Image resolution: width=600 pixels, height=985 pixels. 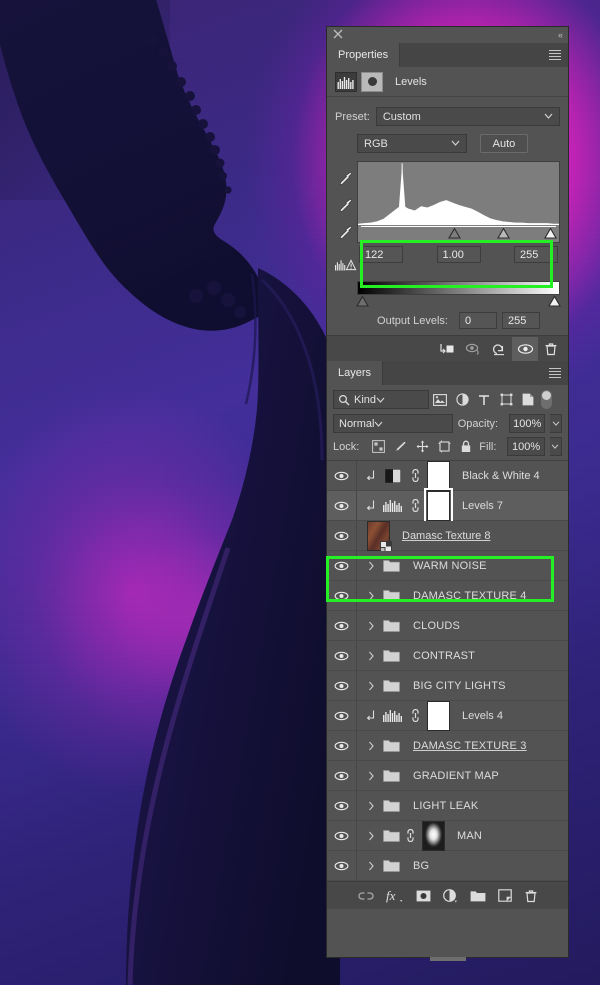 I want to click on new-group-icon, so click(x=478, y=896).